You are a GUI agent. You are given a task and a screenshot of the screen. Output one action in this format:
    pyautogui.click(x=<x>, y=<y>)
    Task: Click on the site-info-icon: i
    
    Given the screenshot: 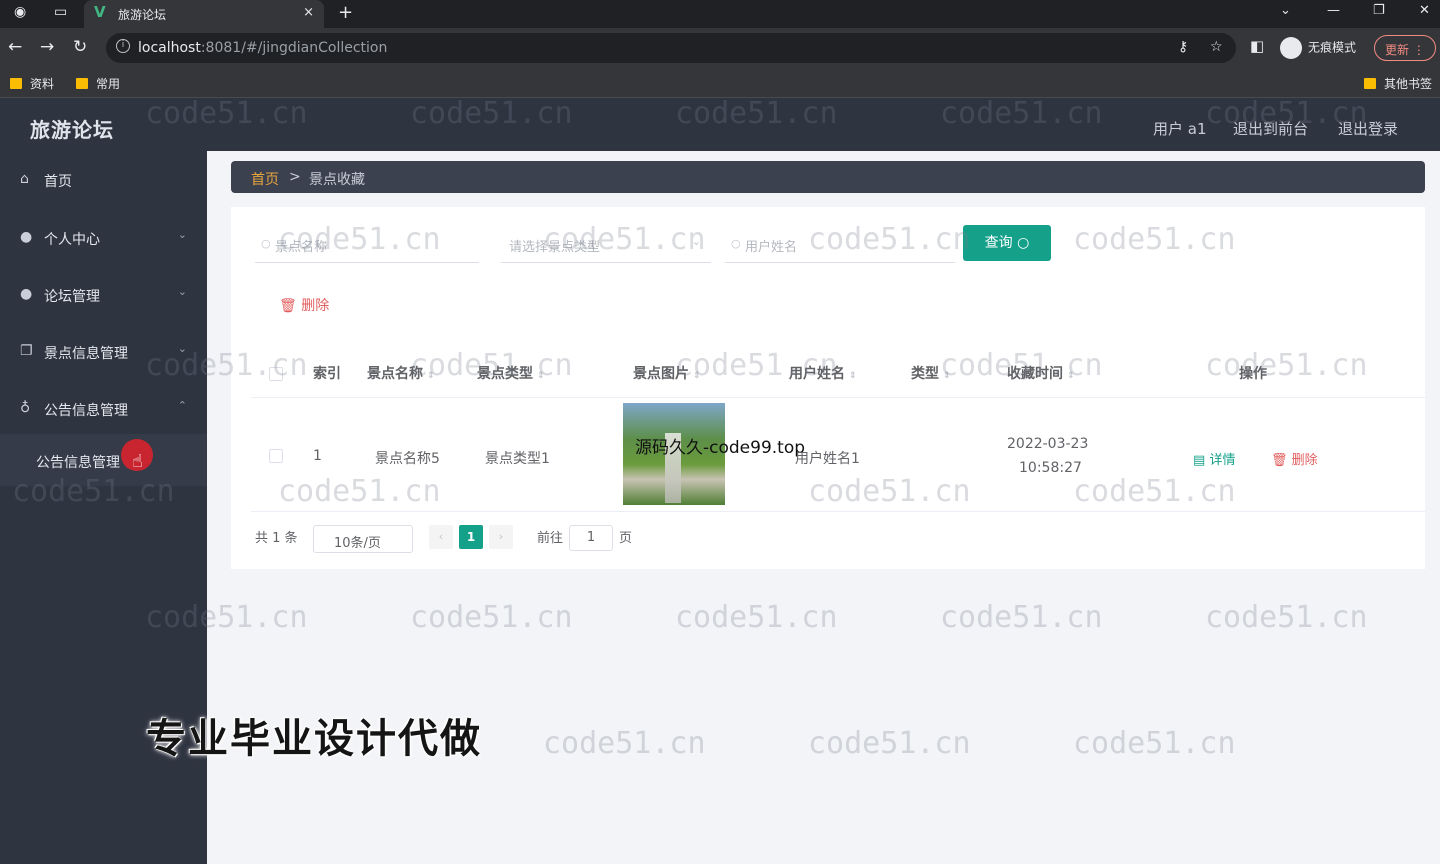 What is the action you would take?
    pyautogui.click(x=123, y=46)
    